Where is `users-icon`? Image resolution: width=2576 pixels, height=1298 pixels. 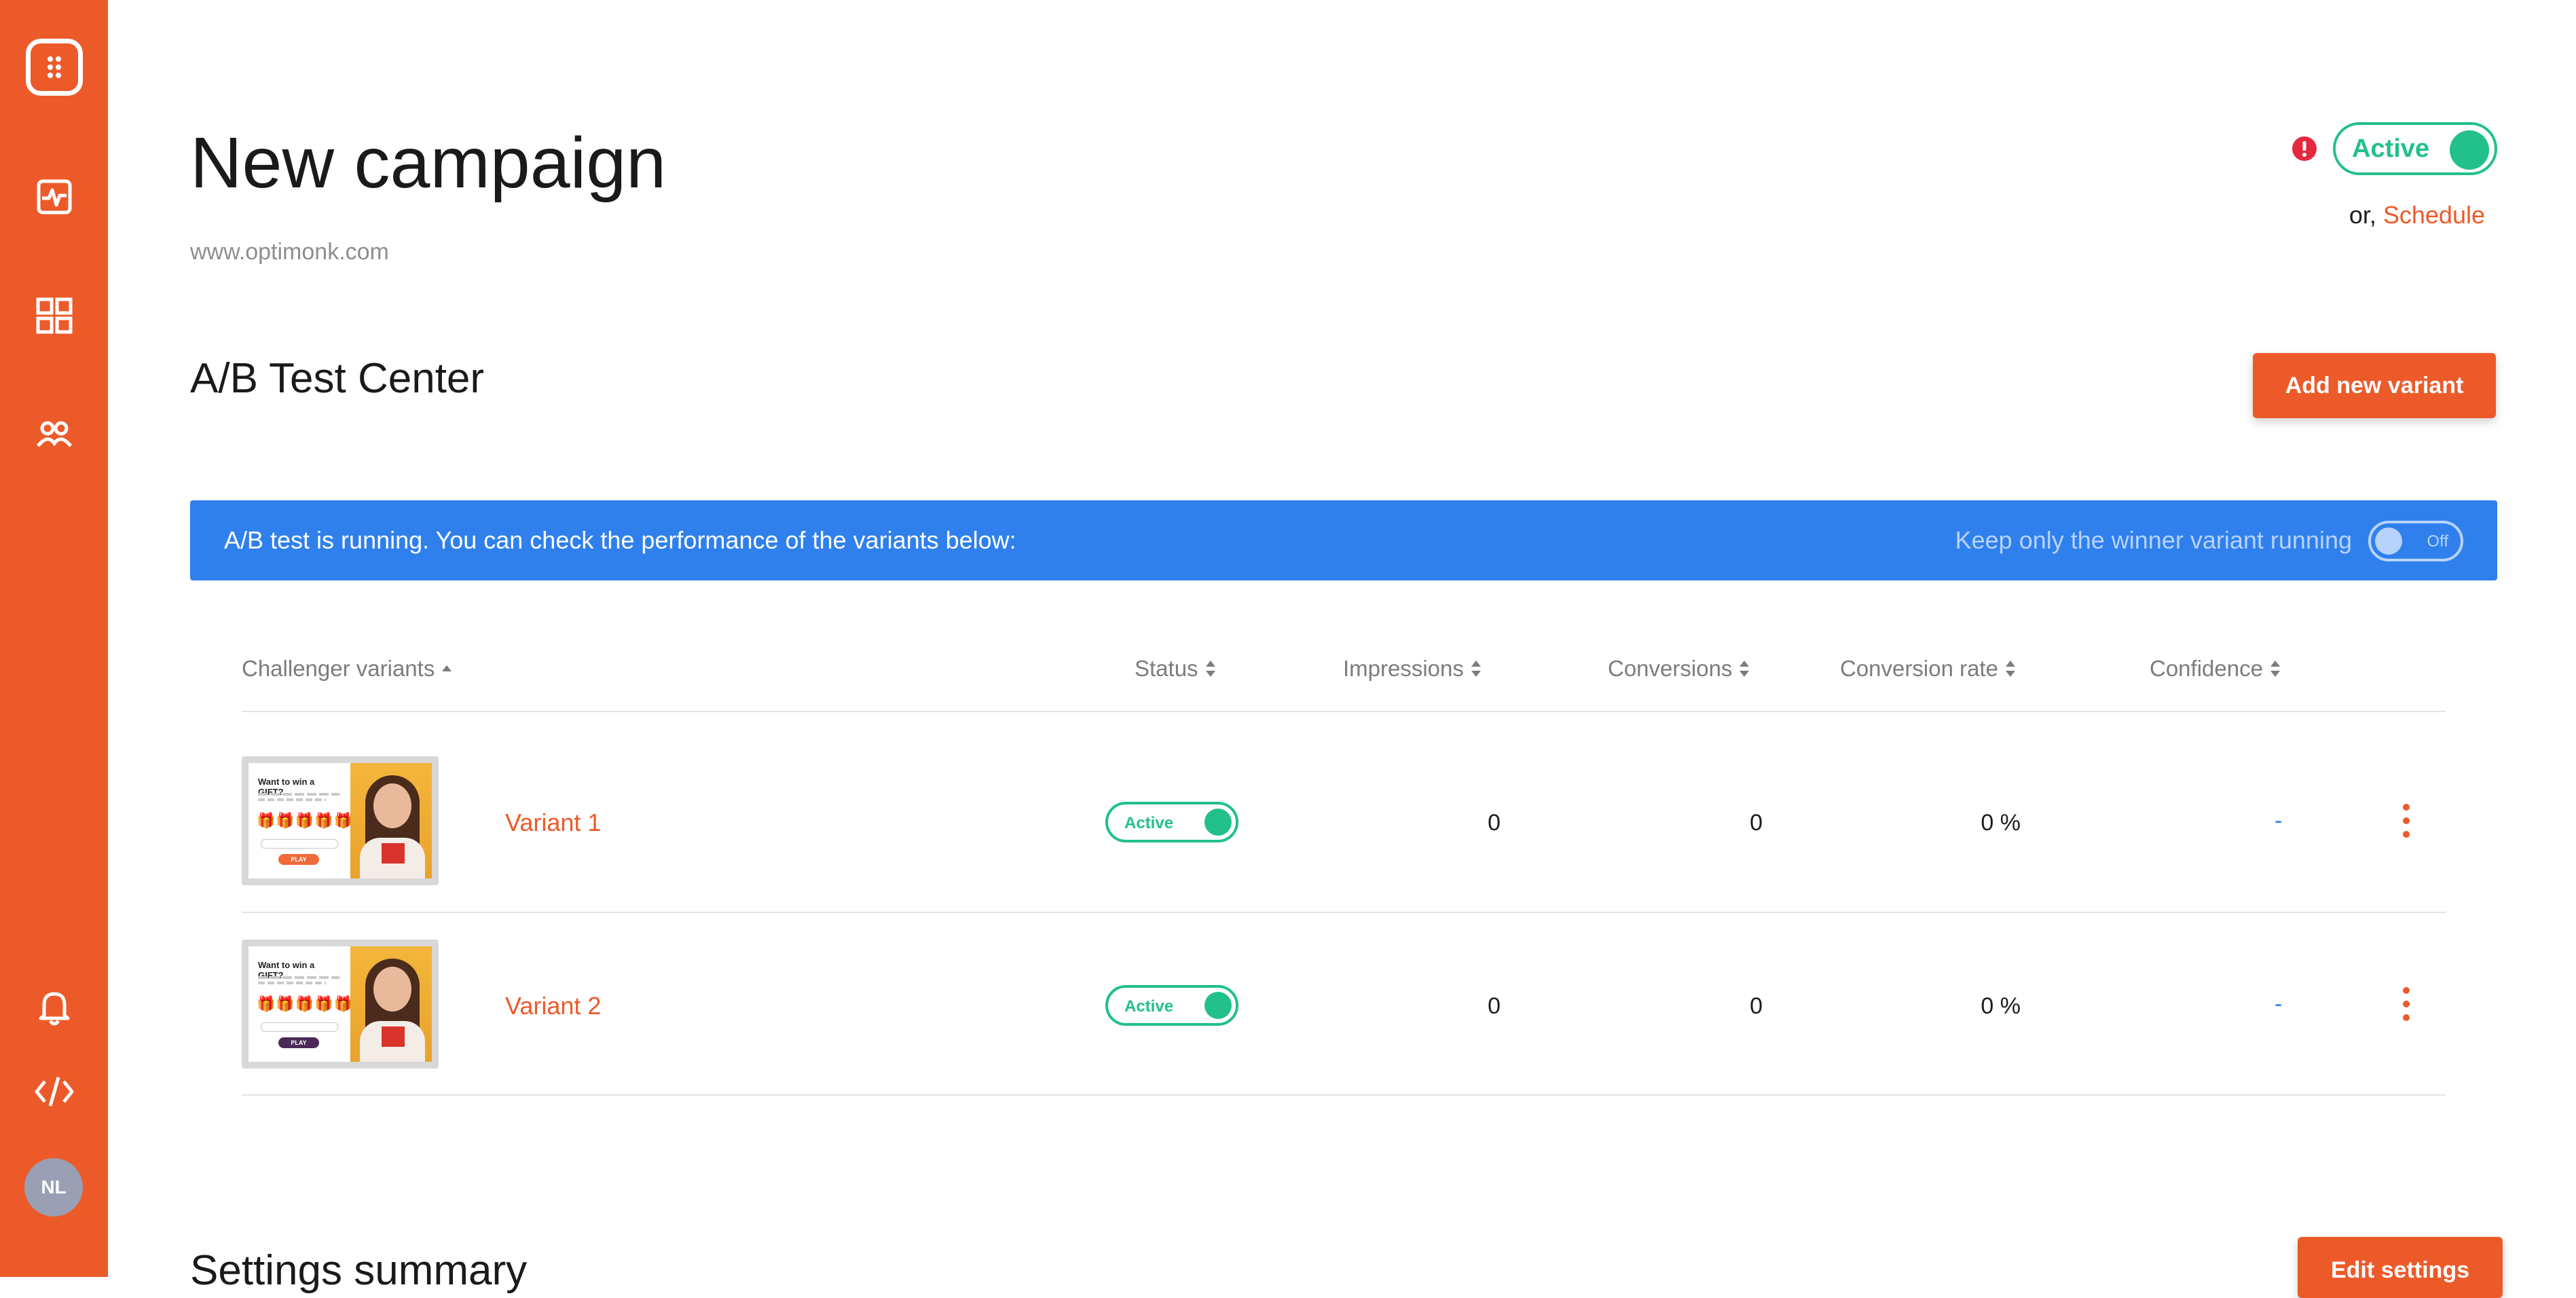
users-icon is located at coordinates (54, 434).